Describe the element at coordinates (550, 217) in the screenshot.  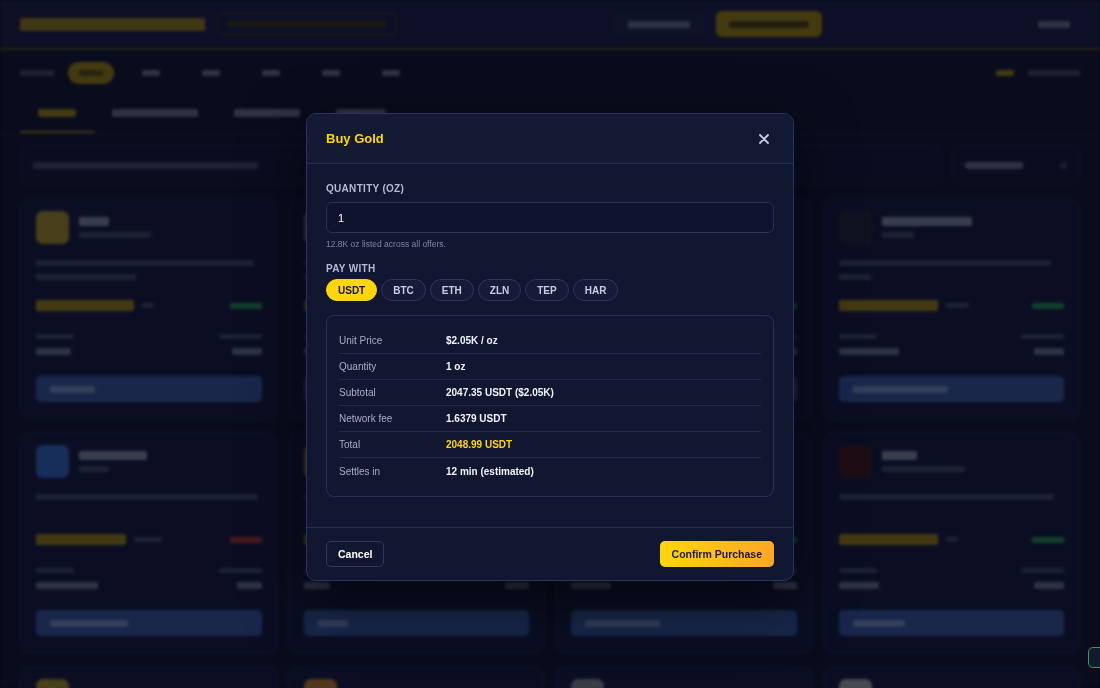
I see `quantity-input: 1` at that location.